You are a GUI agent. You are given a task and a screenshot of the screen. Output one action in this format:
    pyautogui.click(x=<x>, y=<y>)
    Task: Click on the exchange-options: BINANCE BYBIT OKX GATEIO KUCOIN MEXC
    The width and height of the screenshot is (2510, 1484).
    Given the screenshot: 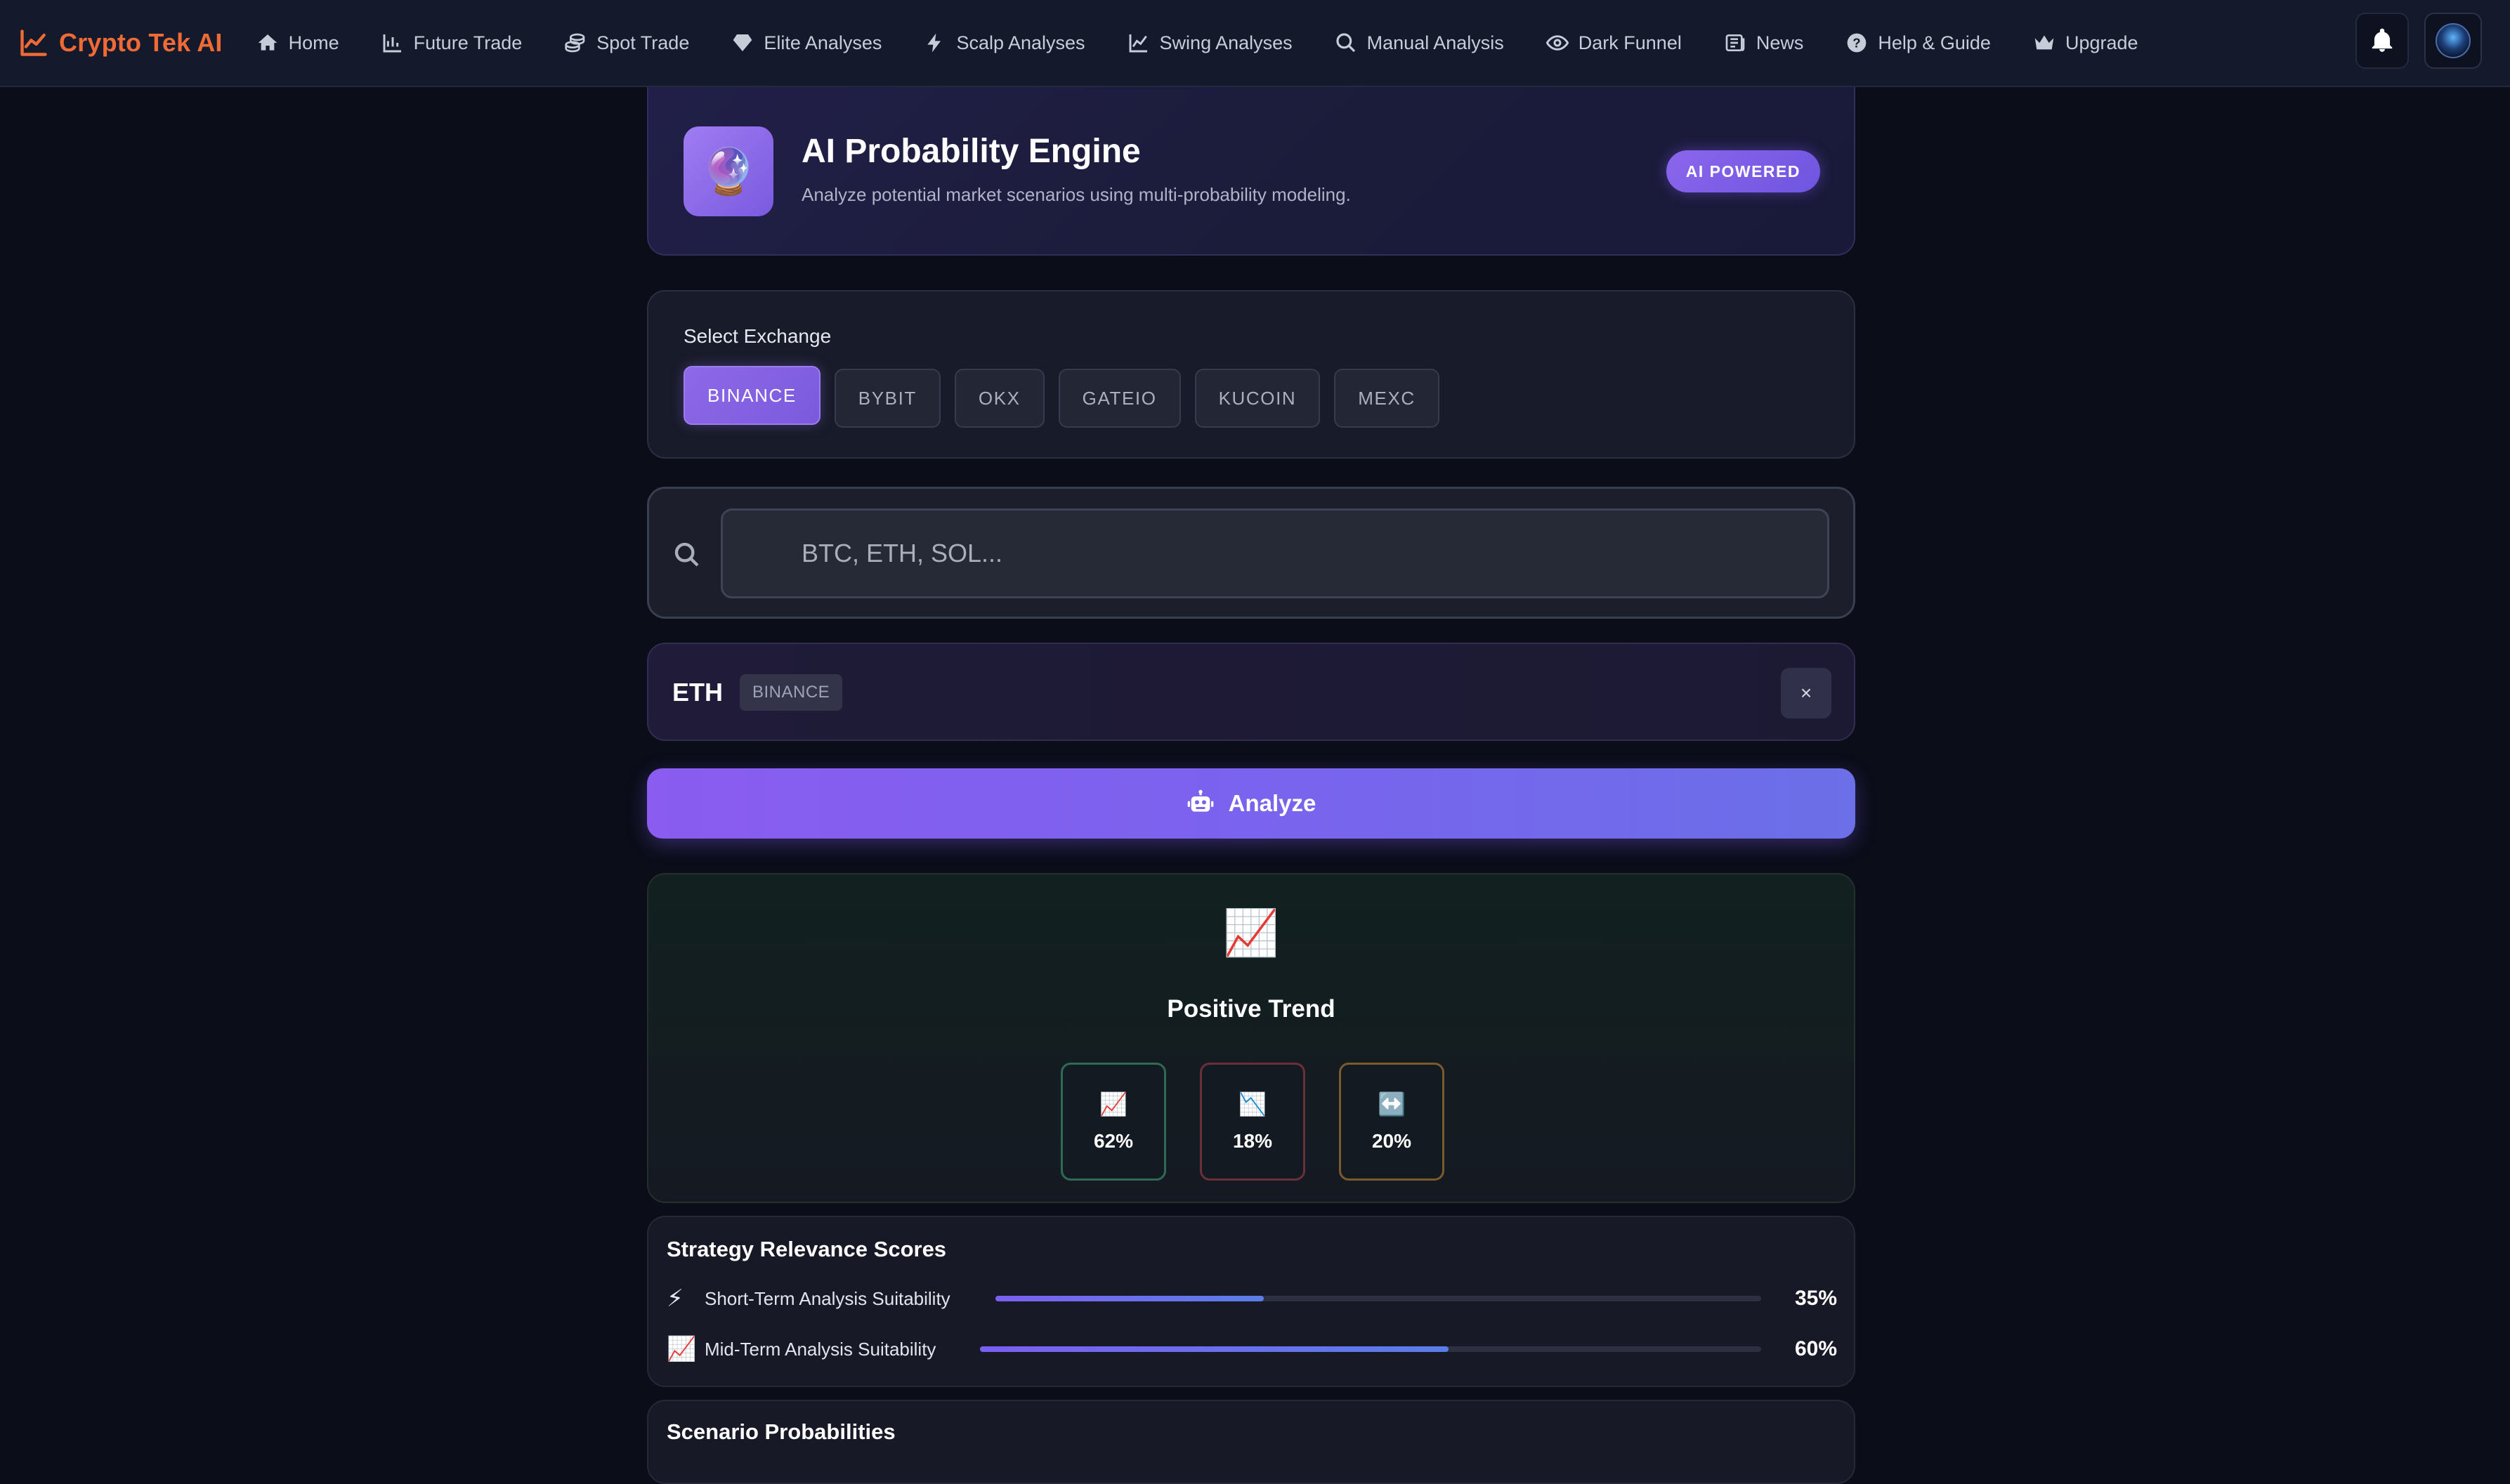 What is the action you would take?
    pyautogui.click(x=1068, y=397)
    